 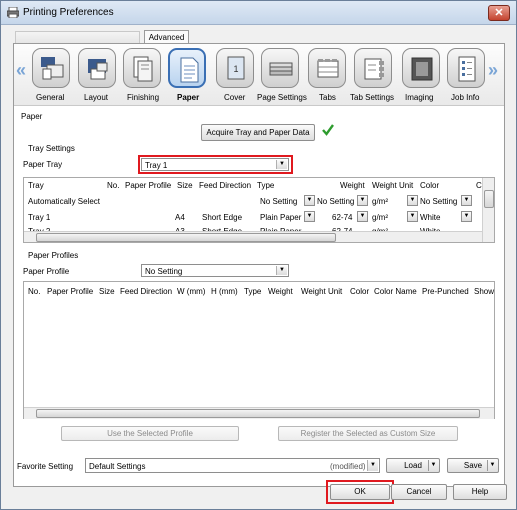 I want to click on finishing-button, so click(x=142, y=68).